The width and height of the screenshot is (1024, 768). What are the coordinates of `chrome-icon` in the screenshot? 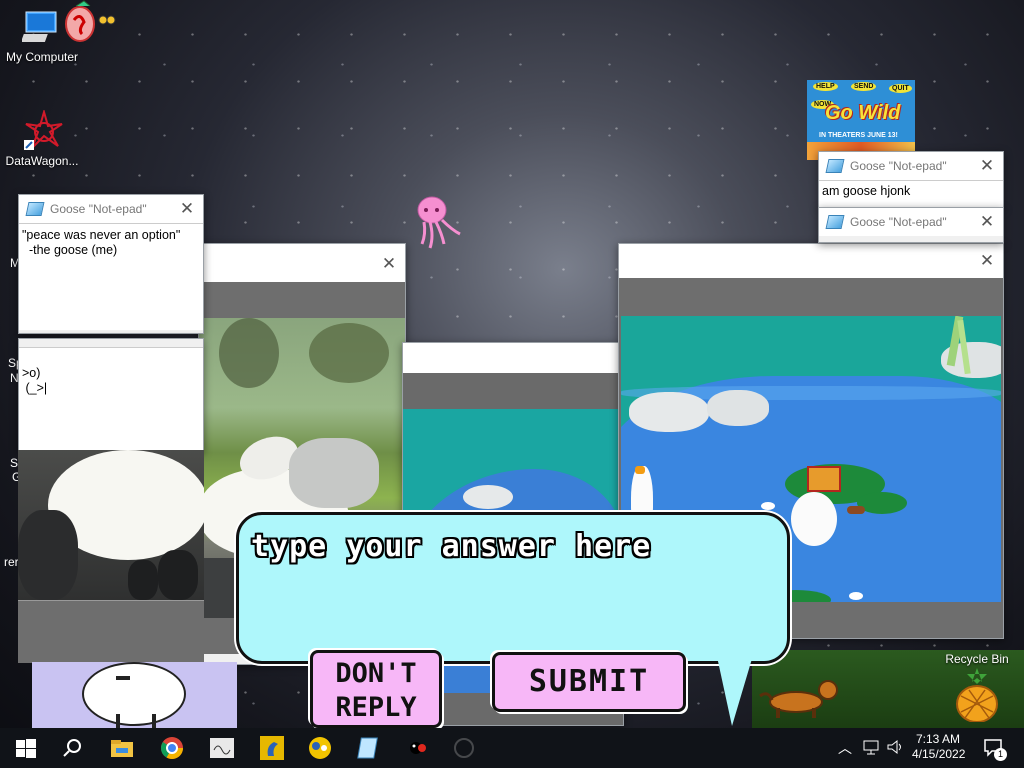 It's located at (172, 748).